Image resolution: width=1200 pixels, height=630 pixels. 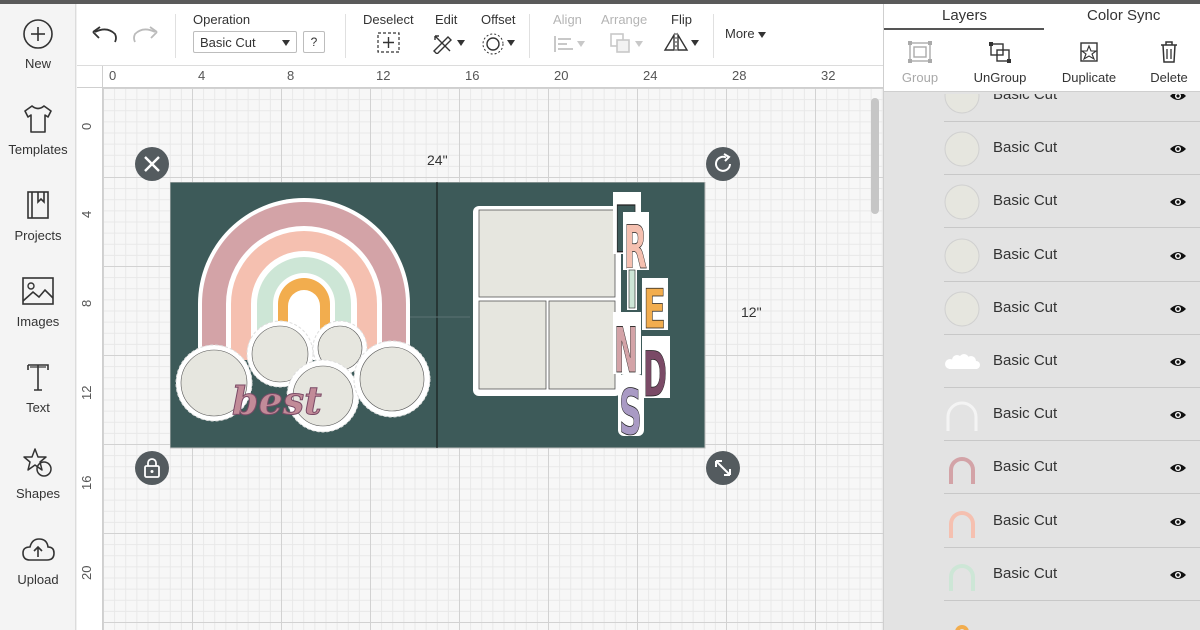 What do you see at coordinates (389, 43) in the screenshot?
I see `deselect-icon` at bounding box center [389, 43].